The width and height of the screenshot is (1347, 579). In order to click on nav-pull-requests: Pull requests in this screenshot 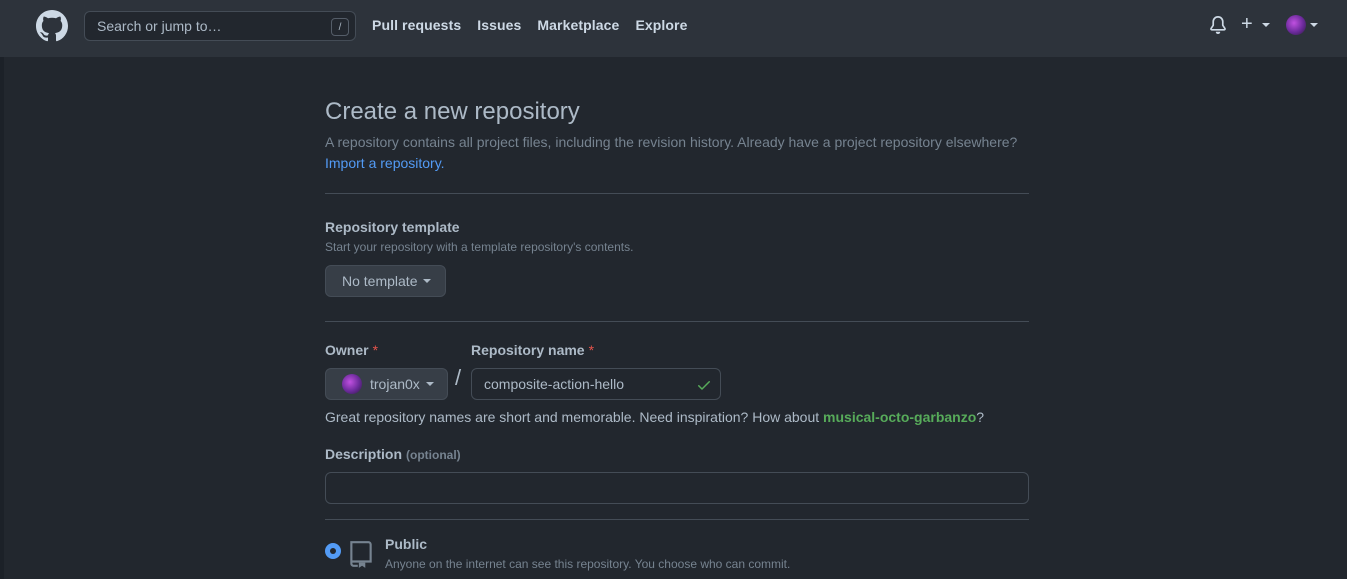, I will do `click(416, 25)`.